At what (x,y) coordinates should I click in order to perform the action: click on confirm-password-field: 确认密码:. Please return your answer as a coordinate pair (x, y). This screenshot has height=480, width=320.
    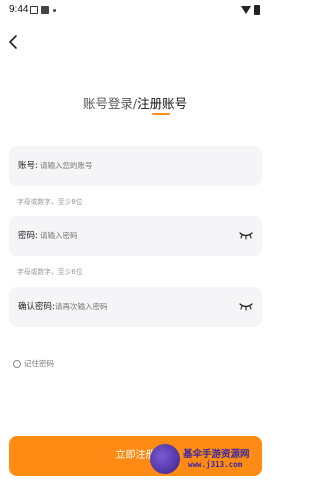
    Looking at the image, I should click on (135, 307).